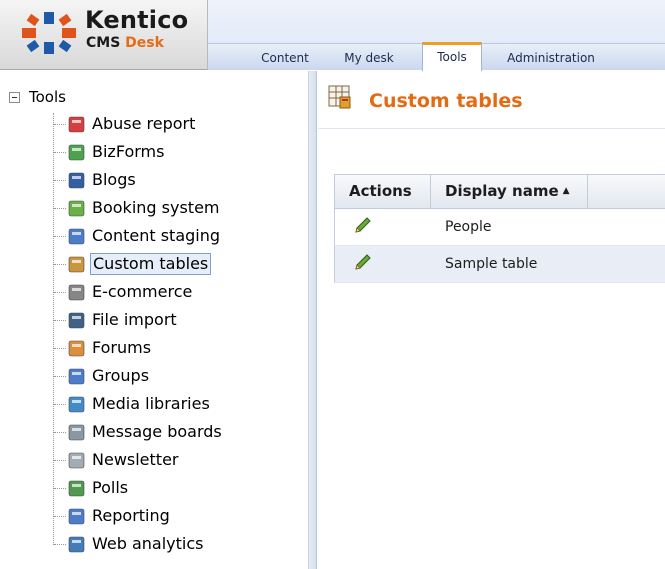 The height and width of the screenshot is (569, 665). Describe the element at coordinates (144, 43) in the screenshot. I see `product-name-desk: Desk` at that location.